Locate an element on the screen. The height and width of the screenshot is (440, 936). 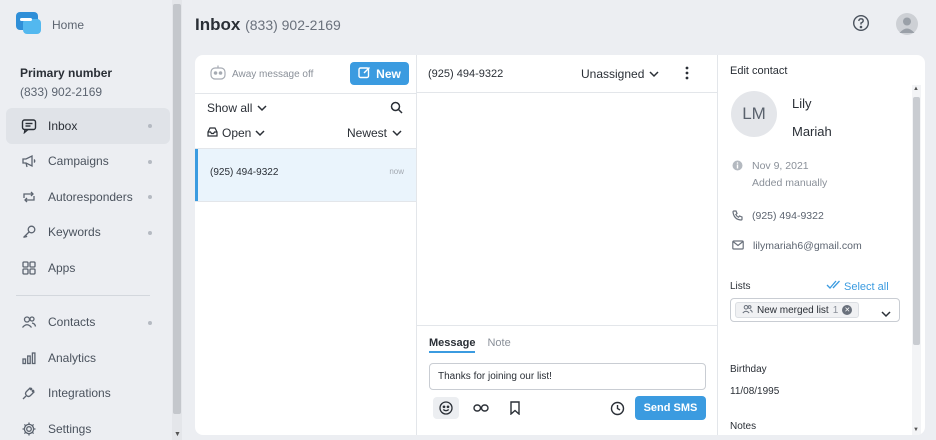
contact-email-row: lilymariah6@gmail.com is located at coordinates (797, 246).